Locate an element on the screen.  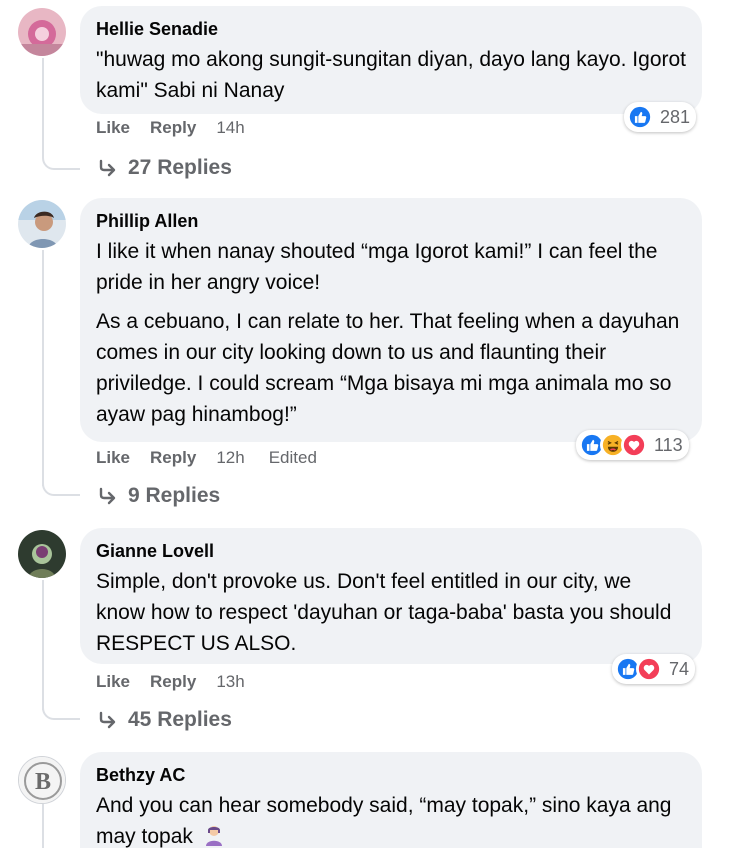
replies-count: 9 Replies is located at coordinates (174, 495).